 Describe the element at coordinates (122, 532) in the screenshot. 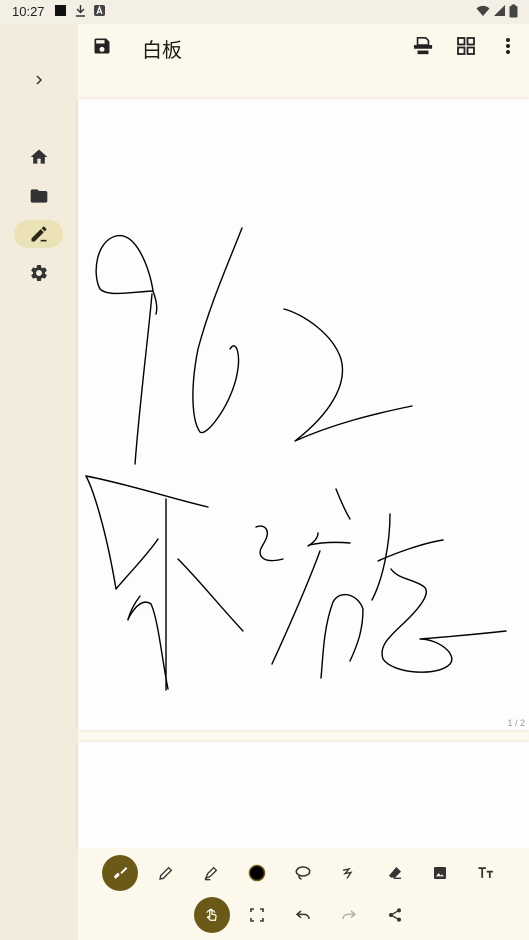

I see `stroke-le-left` at that location.